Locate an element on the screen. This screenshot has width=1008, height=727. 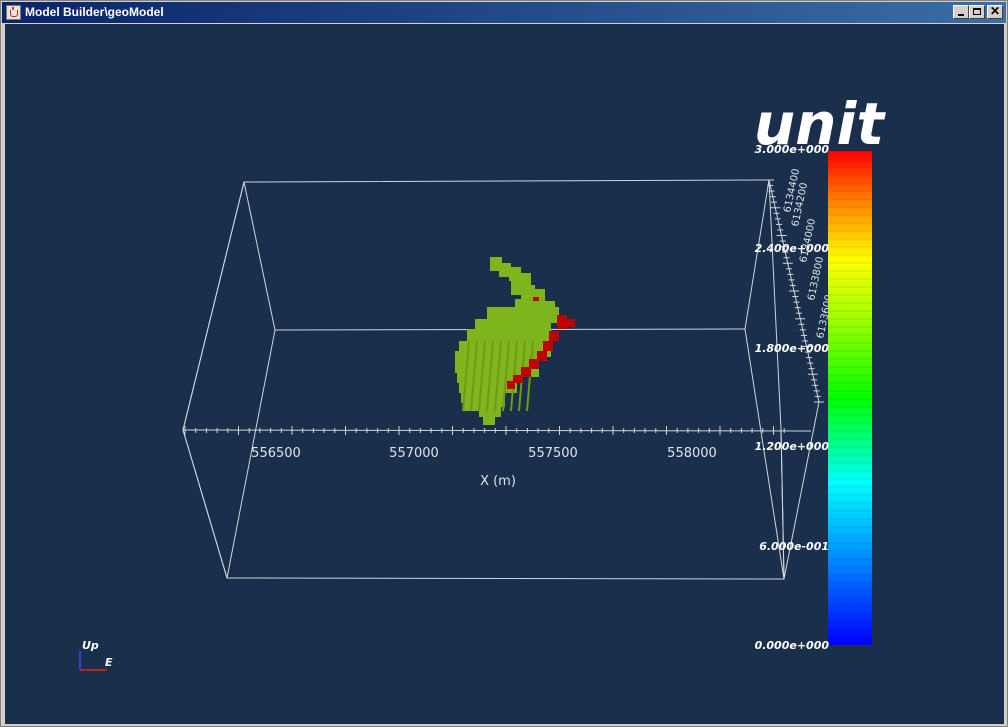
legend-label: 2.400e+000 is located at coordinates (792, 248).